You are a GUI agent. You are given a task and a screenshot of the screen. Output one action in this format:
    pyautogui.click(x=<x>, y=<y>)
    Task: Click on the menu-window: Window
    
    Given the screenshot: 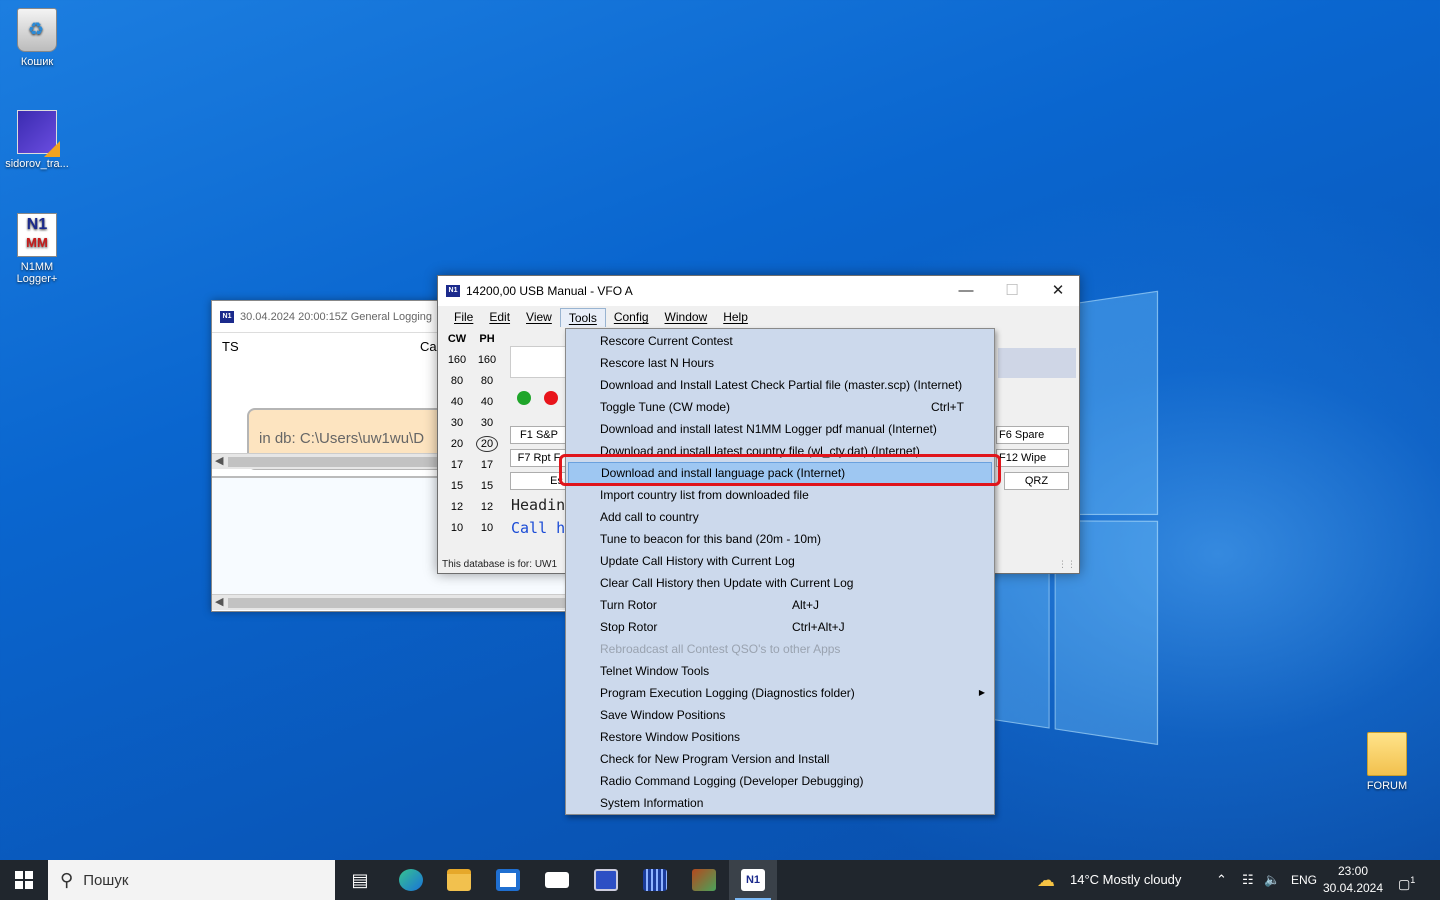 What is the action you would take?
    pyautogui.click(x=686, y=317)
    